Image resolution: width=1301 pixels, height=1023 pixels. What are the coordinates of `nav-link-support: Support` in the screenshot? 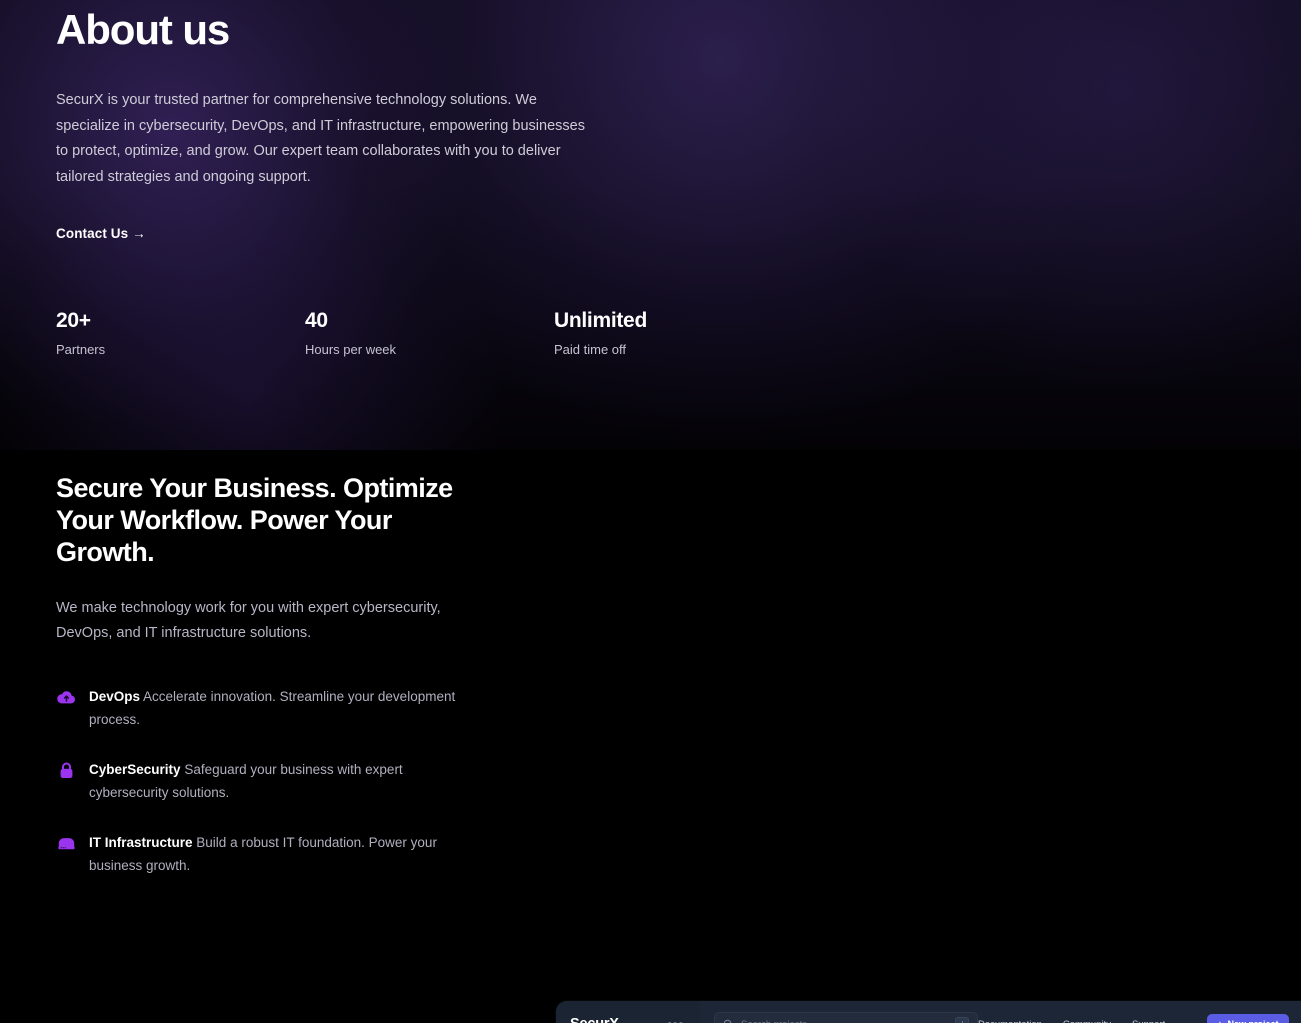 It's located at (1148, 1021).